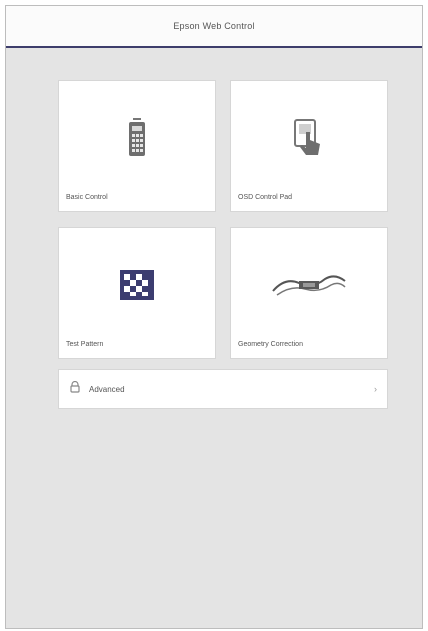 Image resolution: width=428 pixels, height=631 pixels. I want to click on test-pattern-tile: Test Pattern, so click(137, 293).